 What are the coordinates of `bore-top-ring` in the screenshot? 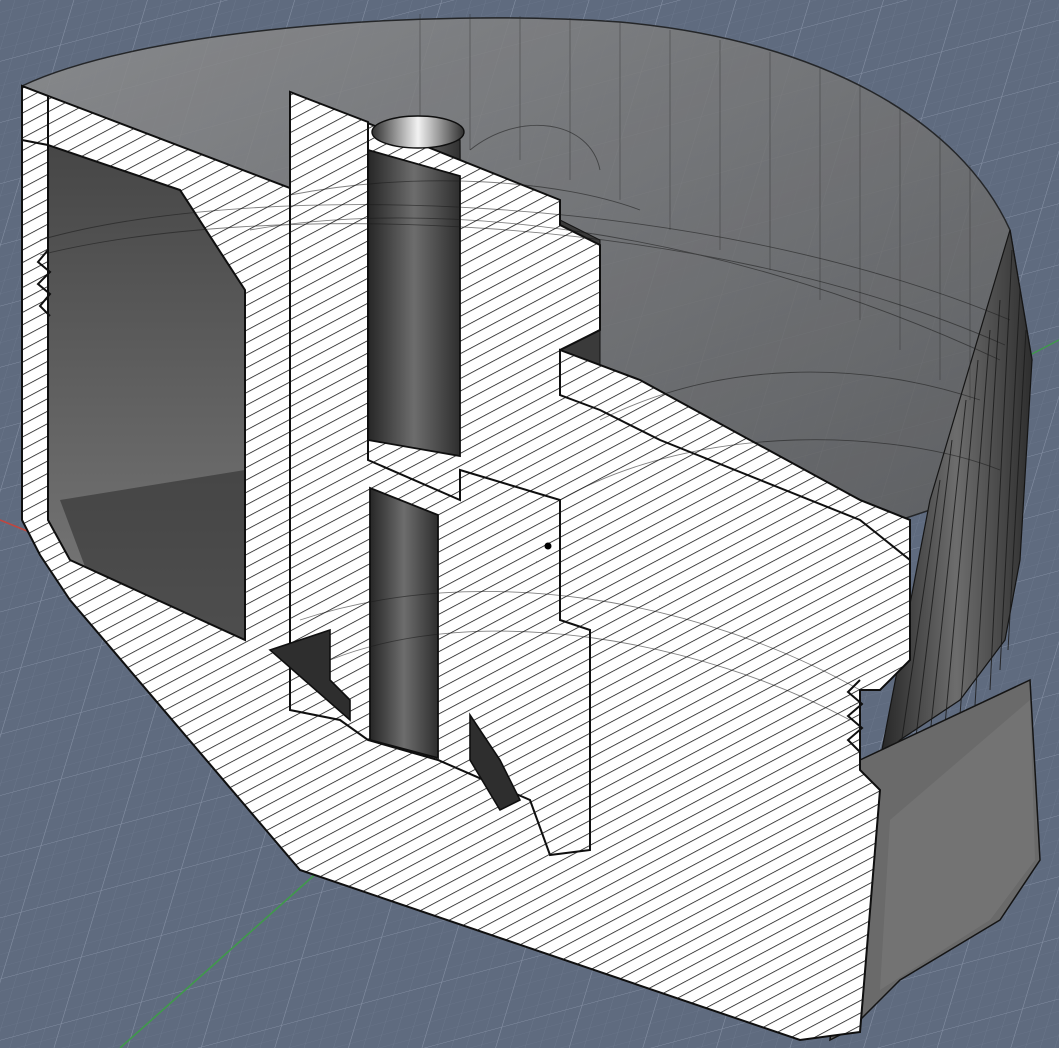 It's located at (418, 132).